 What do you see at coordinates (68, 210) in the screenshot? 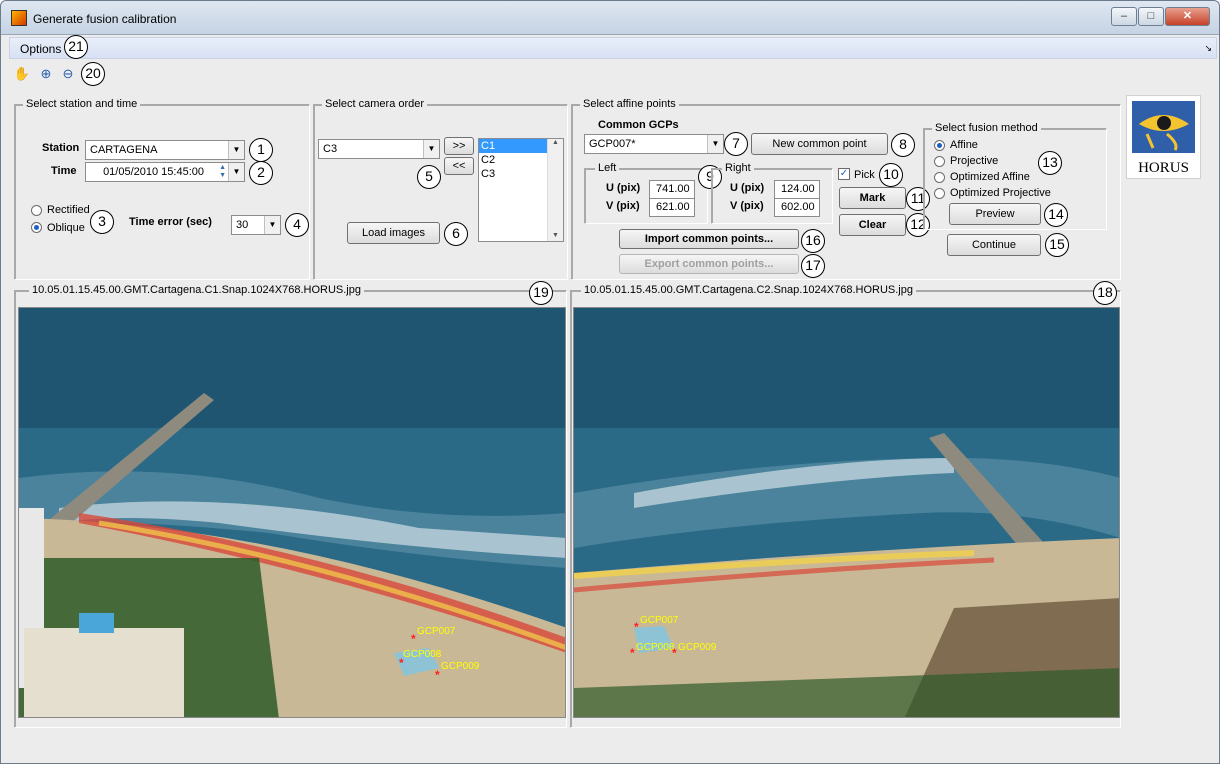
I see `rectified-label: Rectified` at bounding box center [68, 210].